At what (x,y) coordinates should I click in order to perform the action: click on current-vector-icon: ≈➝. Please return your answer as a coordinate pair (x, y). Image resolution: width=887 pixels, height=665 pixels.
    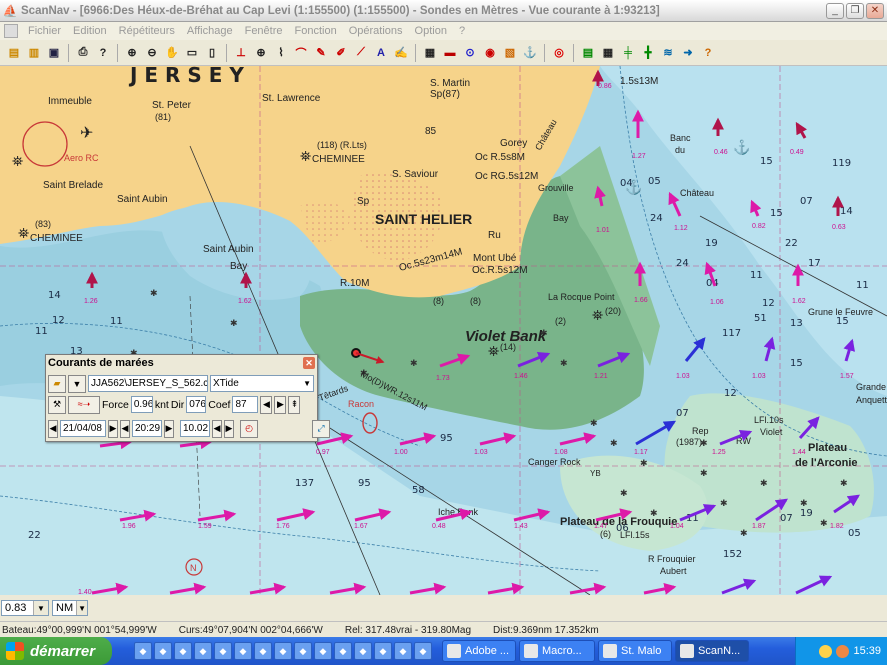
    Looking at the image, I should click on (84, 404).